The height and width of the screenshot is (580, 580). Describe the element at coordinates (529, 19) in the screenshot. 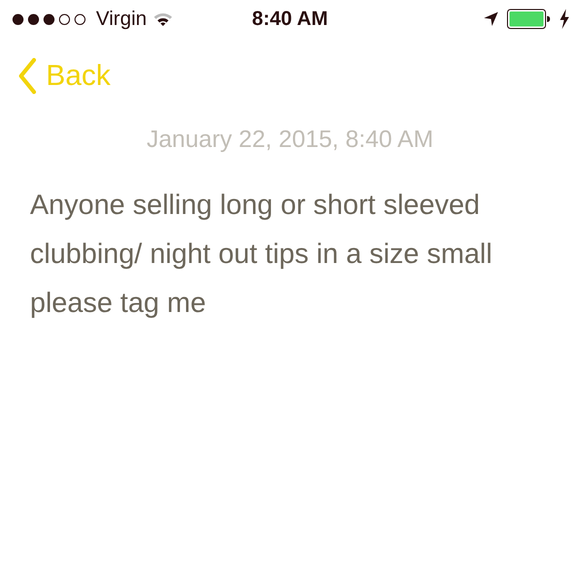

I see `battery-icon` at that location.